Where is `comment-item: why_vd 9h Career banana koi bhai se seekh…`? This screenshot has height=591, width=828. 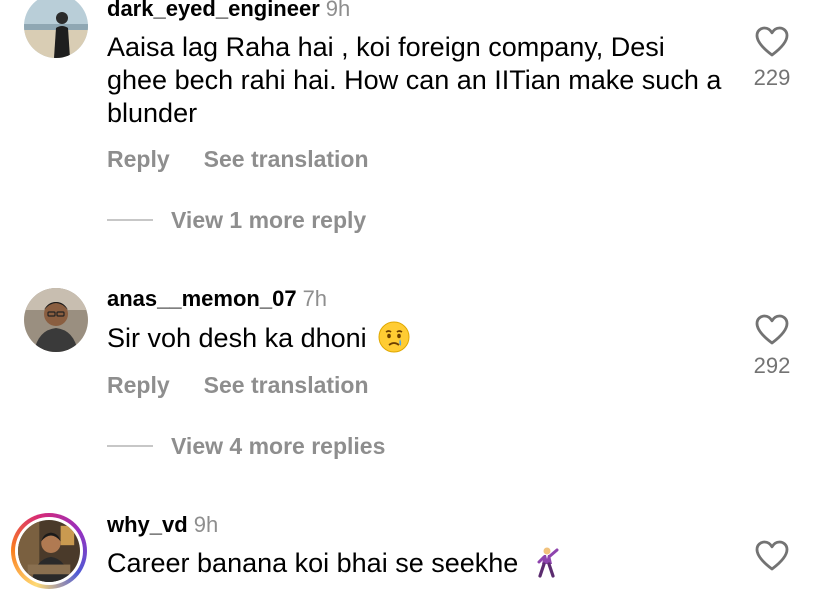 comment-item: why_vd 9h Career banana koi bhai se seekh… is located at coordinates (414, 550).